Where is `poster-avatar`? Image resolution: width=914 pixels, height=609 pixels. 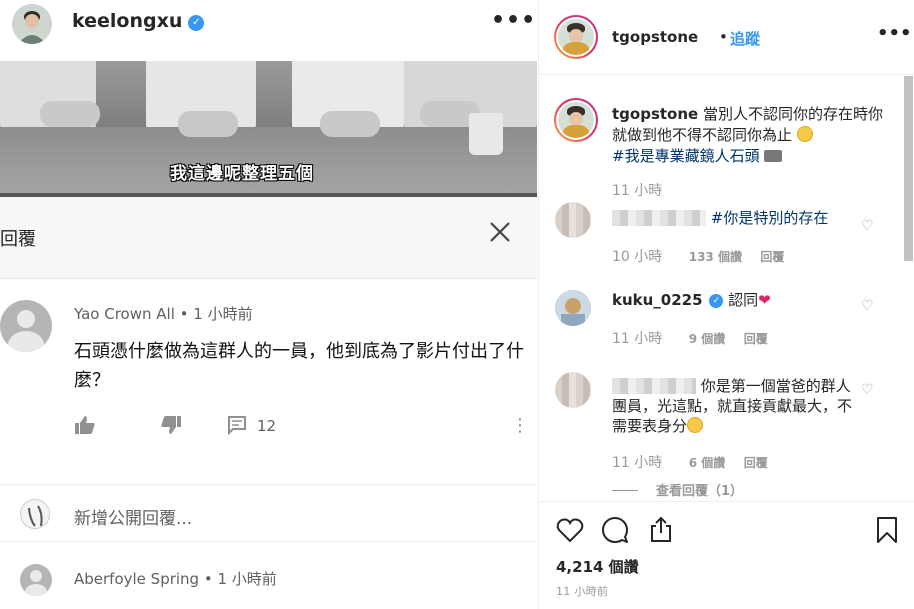 poster-avatar is located at coordinates (32, 24).